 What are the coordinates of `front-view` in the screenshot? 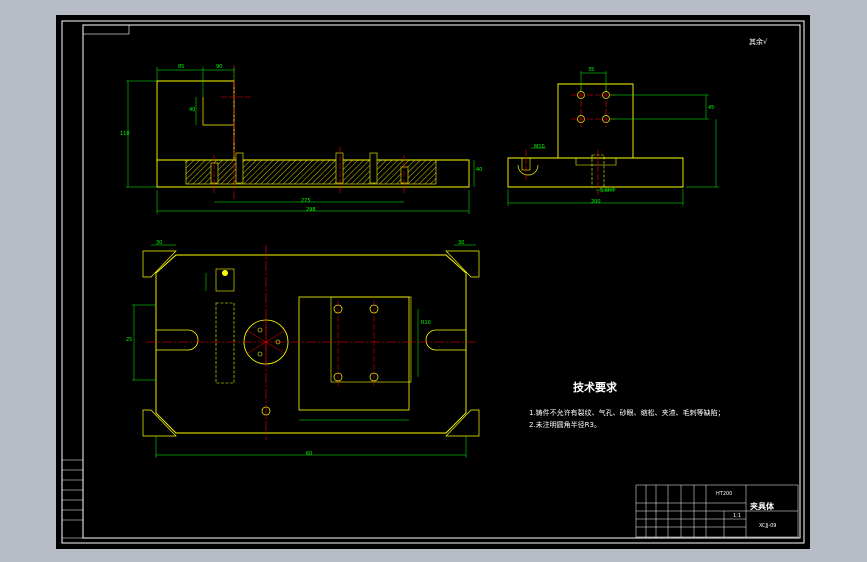 It's located at (300, 139).